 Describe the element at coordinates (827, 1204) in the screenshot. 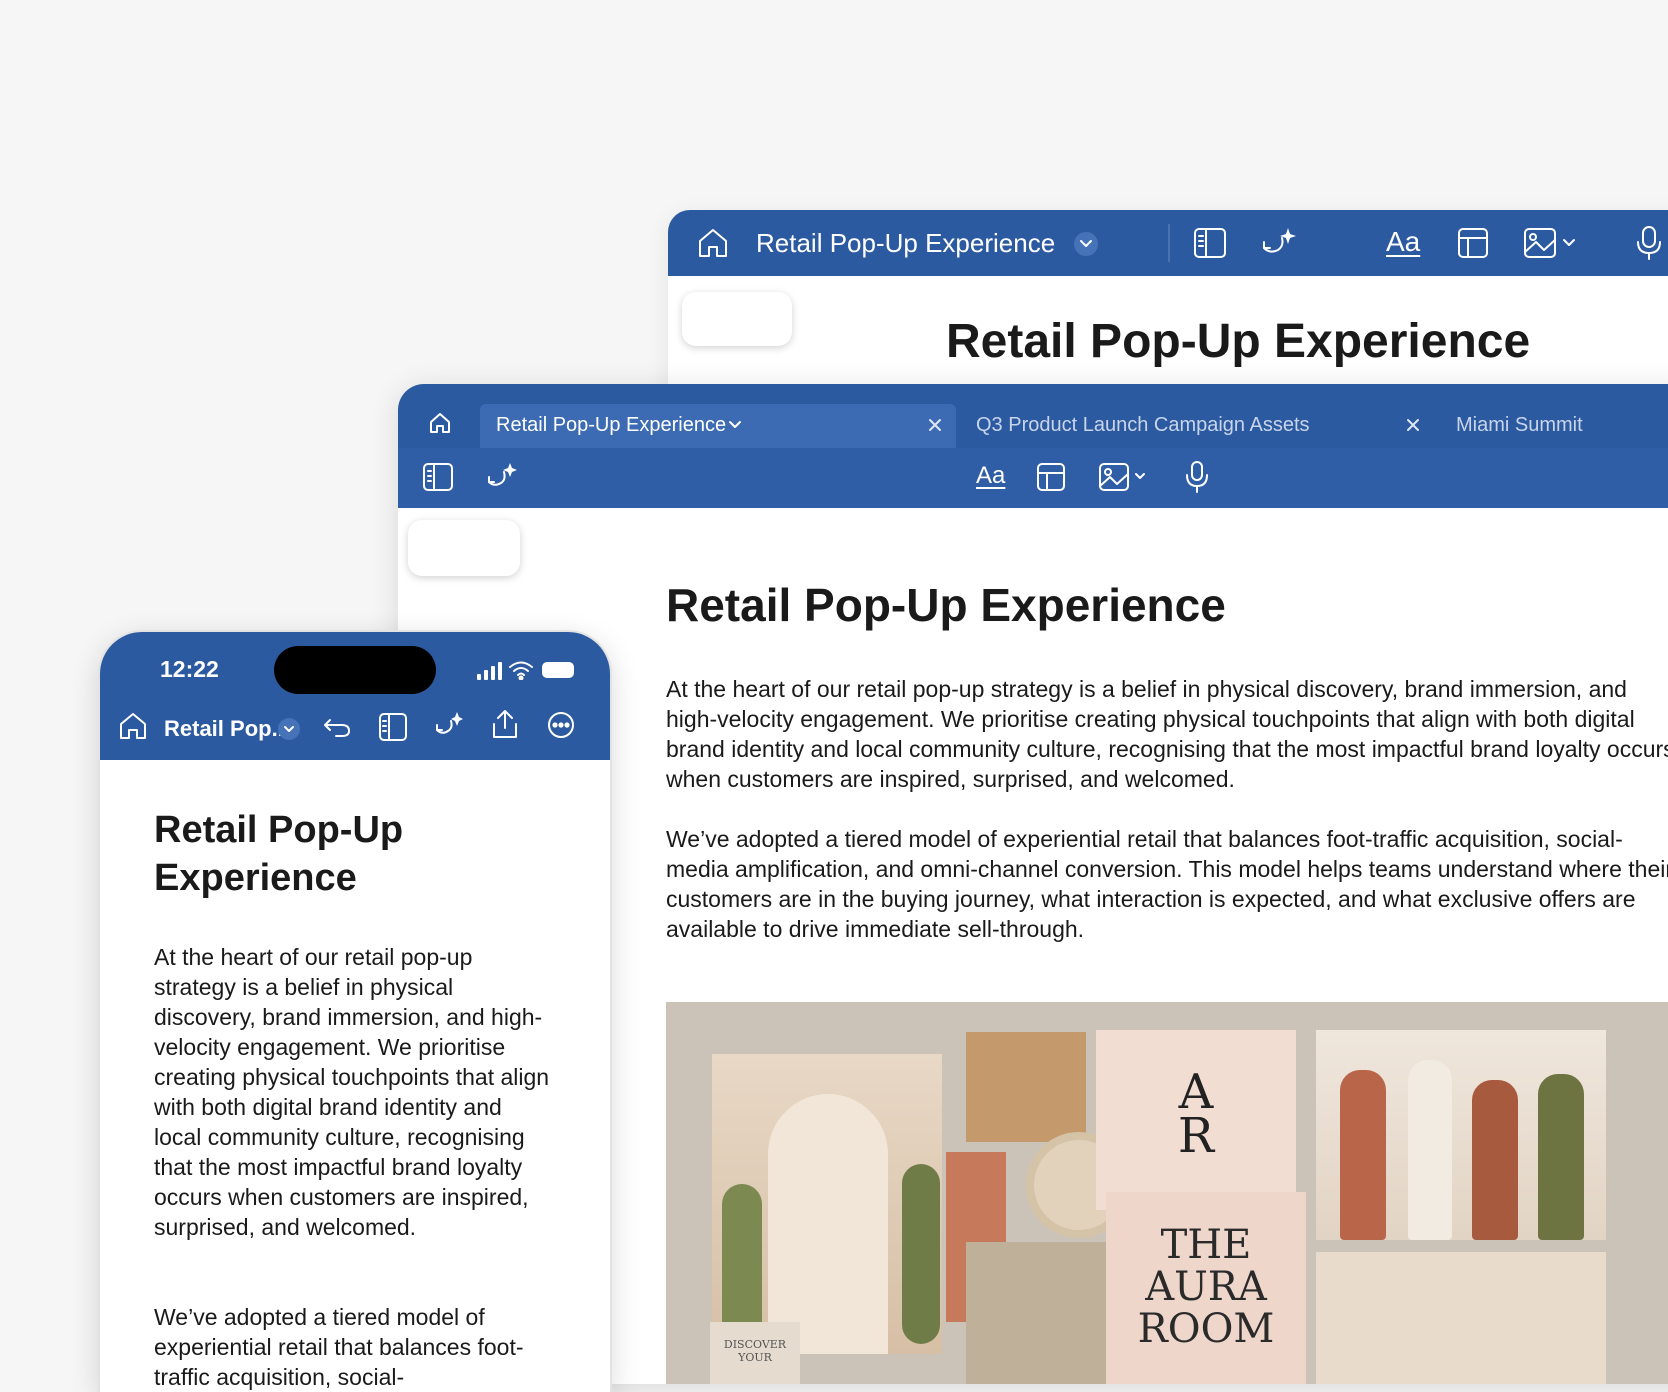

I see `arch-photo` at that location.